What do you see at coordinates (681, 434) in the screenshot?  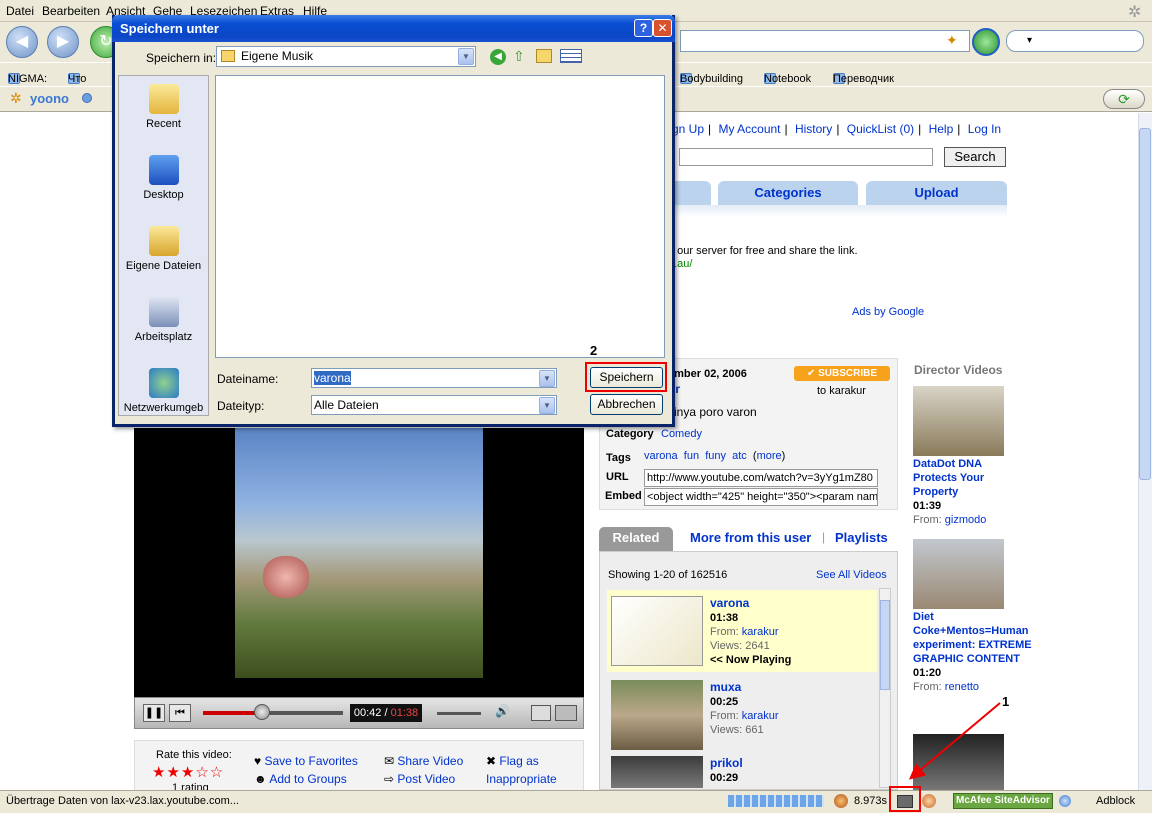 I see `category-link: Comedy` at bounding box center [681, 434].